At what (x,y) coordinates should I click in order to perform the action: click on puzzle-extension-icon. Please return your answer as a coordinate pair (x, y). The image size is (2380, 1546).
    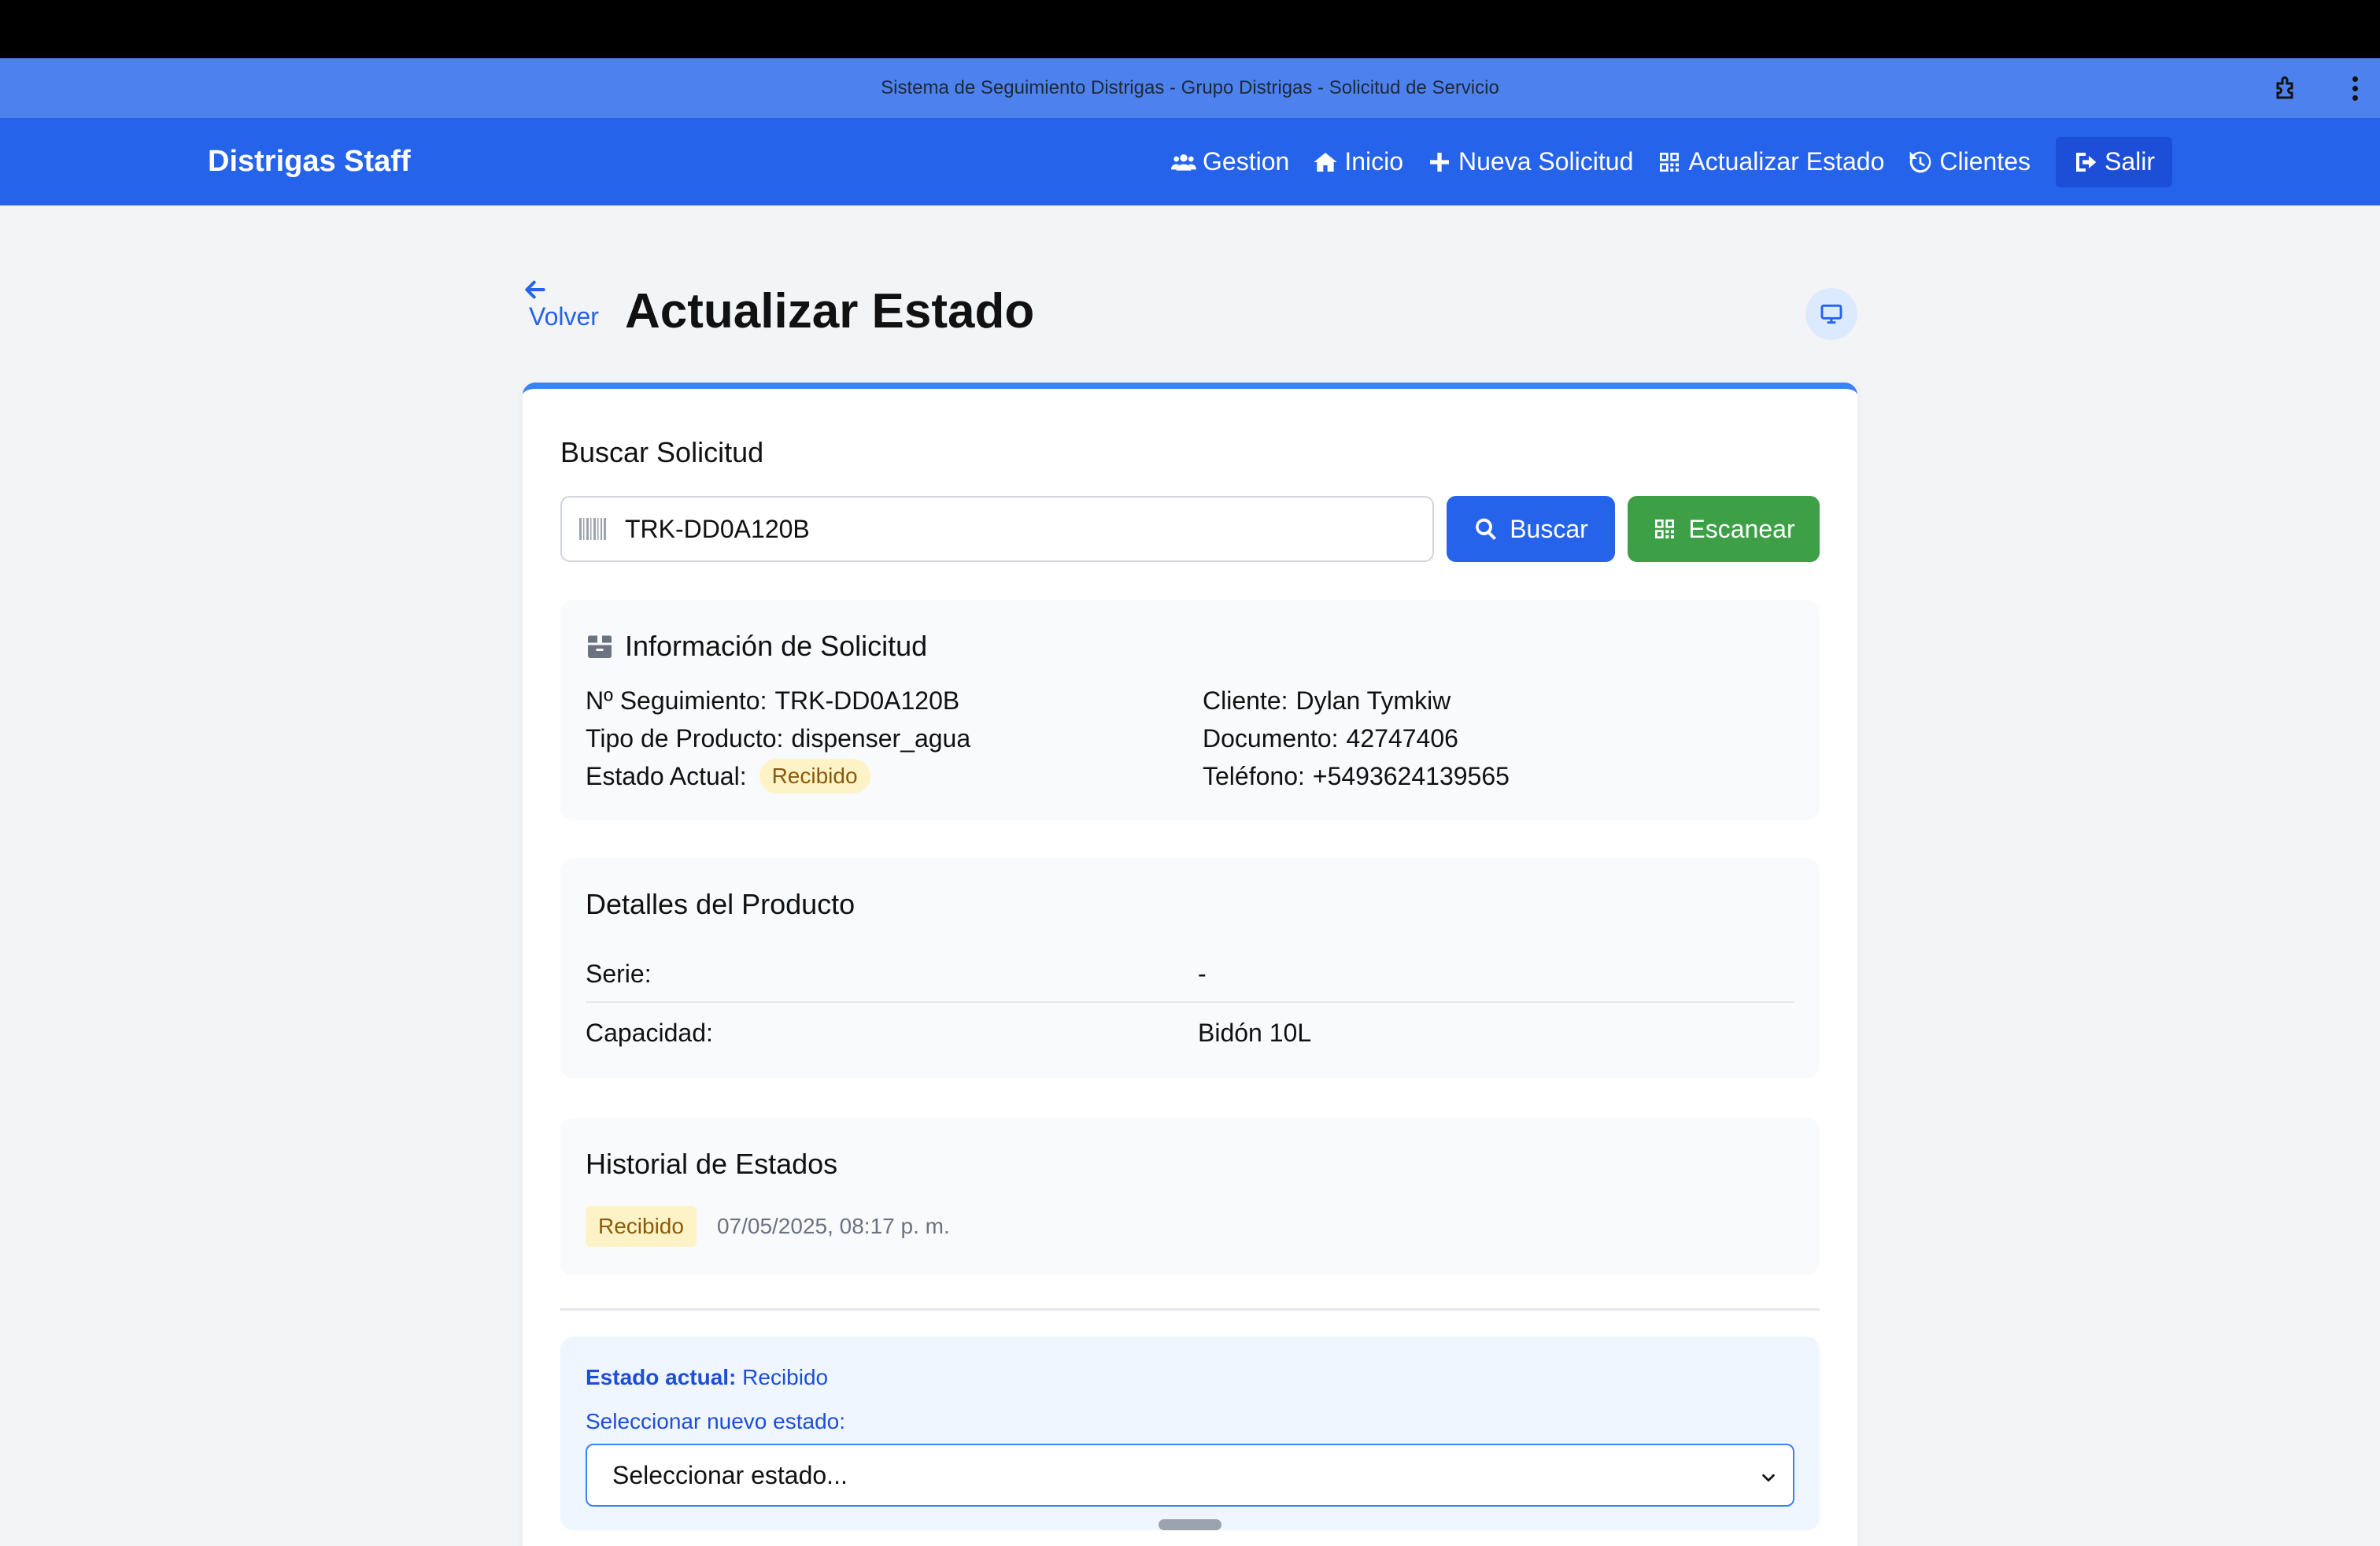
    Looking at the image, I should click on (2287, 88).